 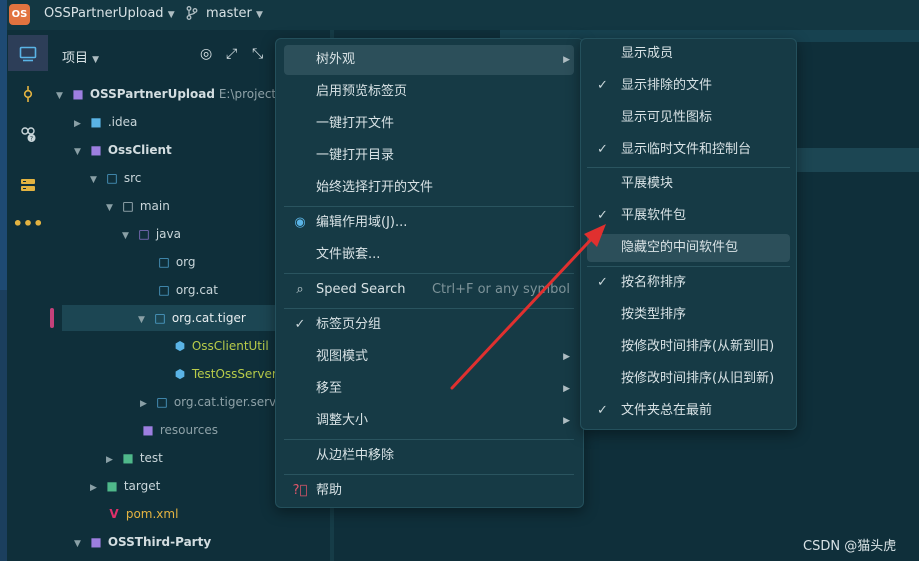 I want to click on menu-item-move-to: 移至 ▶, so click(x=429, y=389).